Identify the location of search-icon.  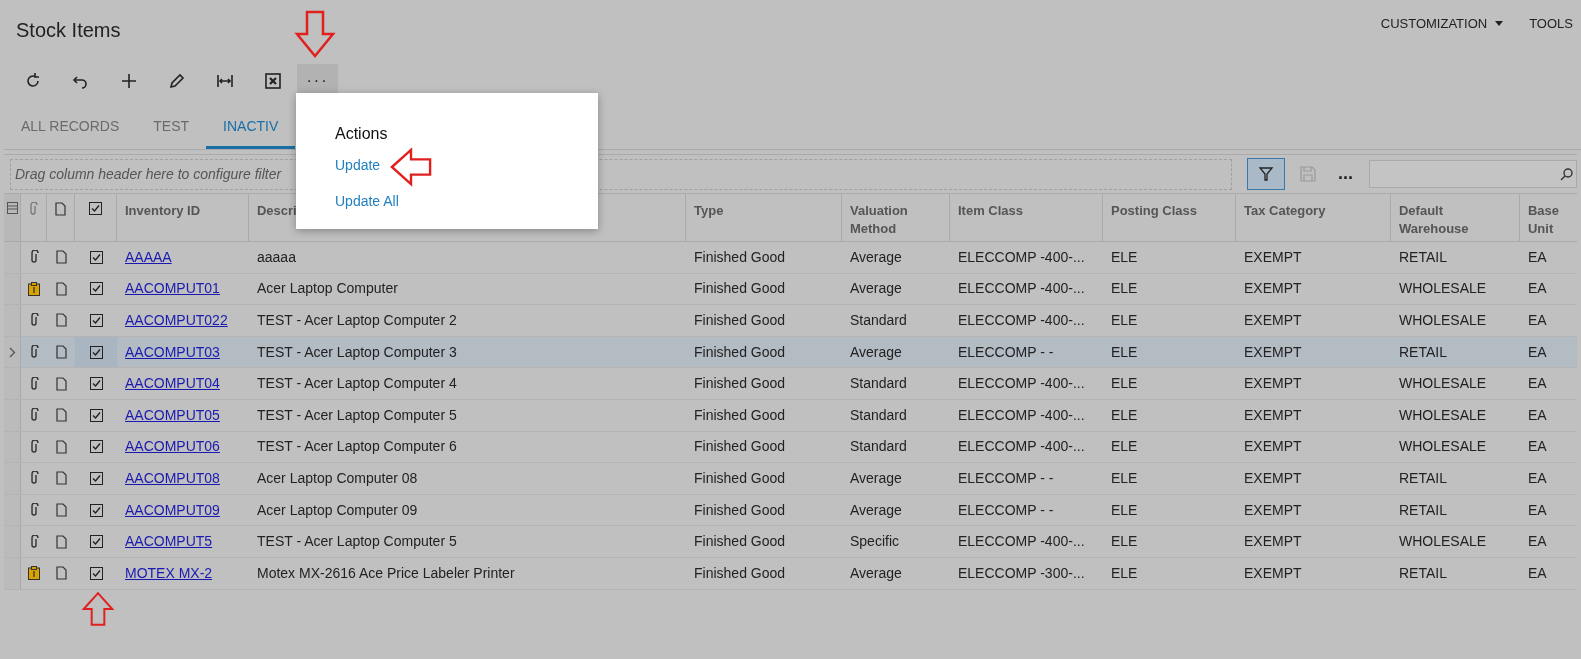
(1567, 174).